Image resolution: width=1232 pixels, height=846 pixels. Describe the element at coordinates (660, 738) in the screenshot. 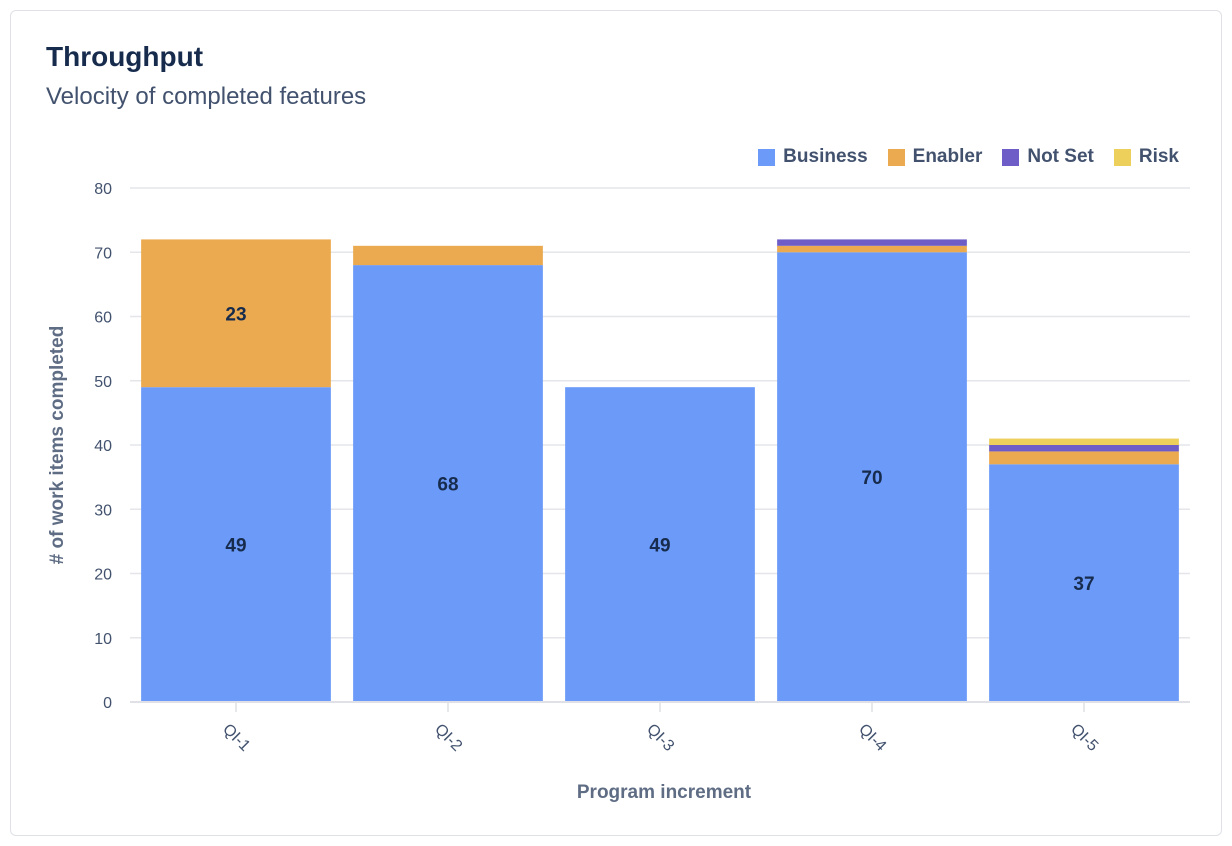

I see `x-tick-label: QI-3` at that location.